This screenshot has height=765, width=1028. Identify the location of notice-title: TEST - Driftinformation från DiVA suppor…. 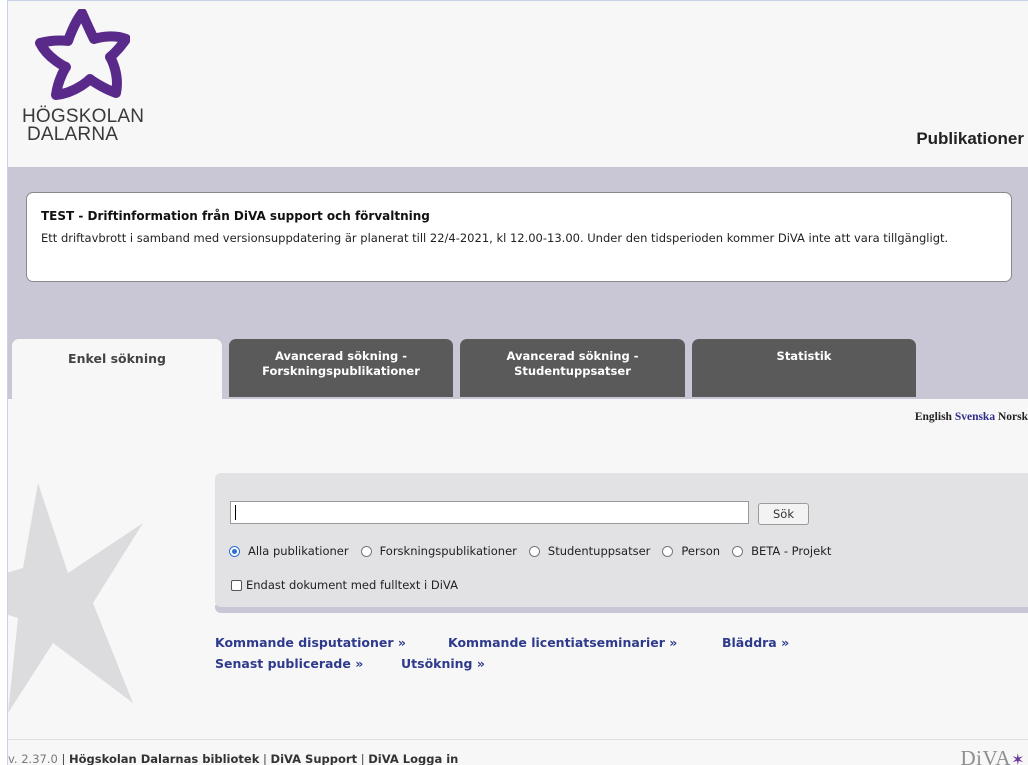
(235, 216).